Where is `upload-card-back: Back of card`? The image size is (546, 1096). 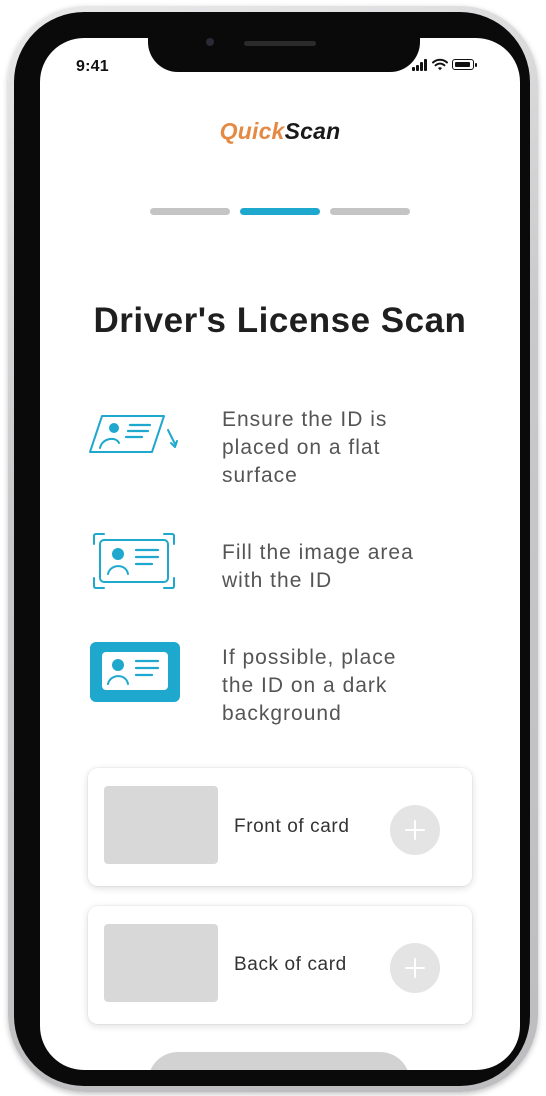
upload-card-back: Back of card is located at coordinates (280, 965).